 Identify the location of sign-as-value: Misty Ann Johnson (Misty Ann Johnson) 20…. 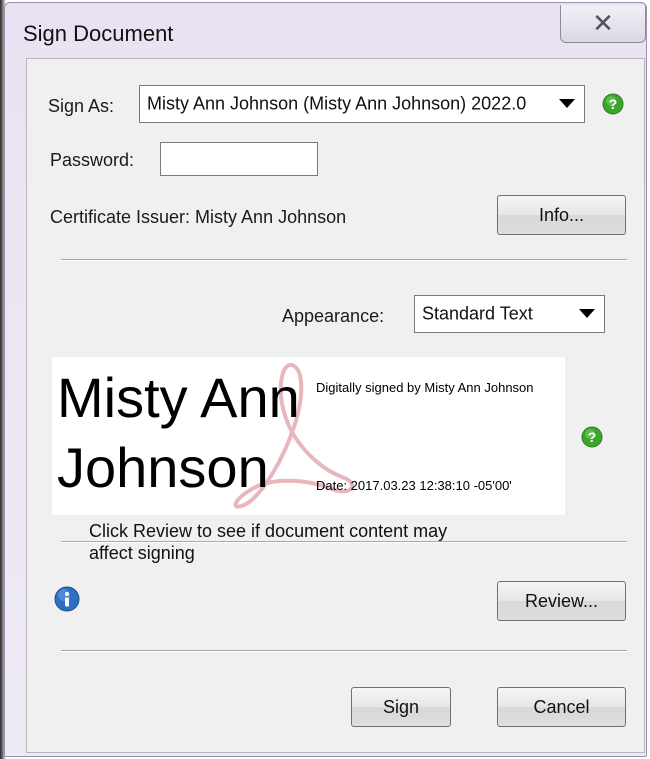
(337, 103).